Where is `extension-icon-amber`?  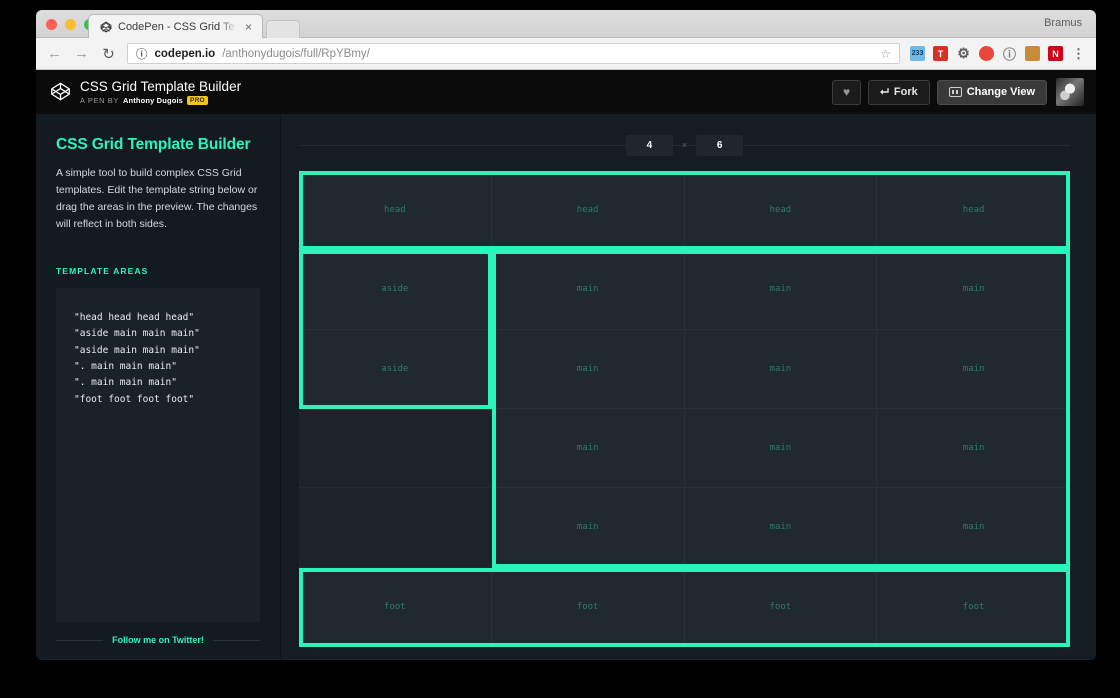
extension-icon-amber is located at coordinates (1032, 53).